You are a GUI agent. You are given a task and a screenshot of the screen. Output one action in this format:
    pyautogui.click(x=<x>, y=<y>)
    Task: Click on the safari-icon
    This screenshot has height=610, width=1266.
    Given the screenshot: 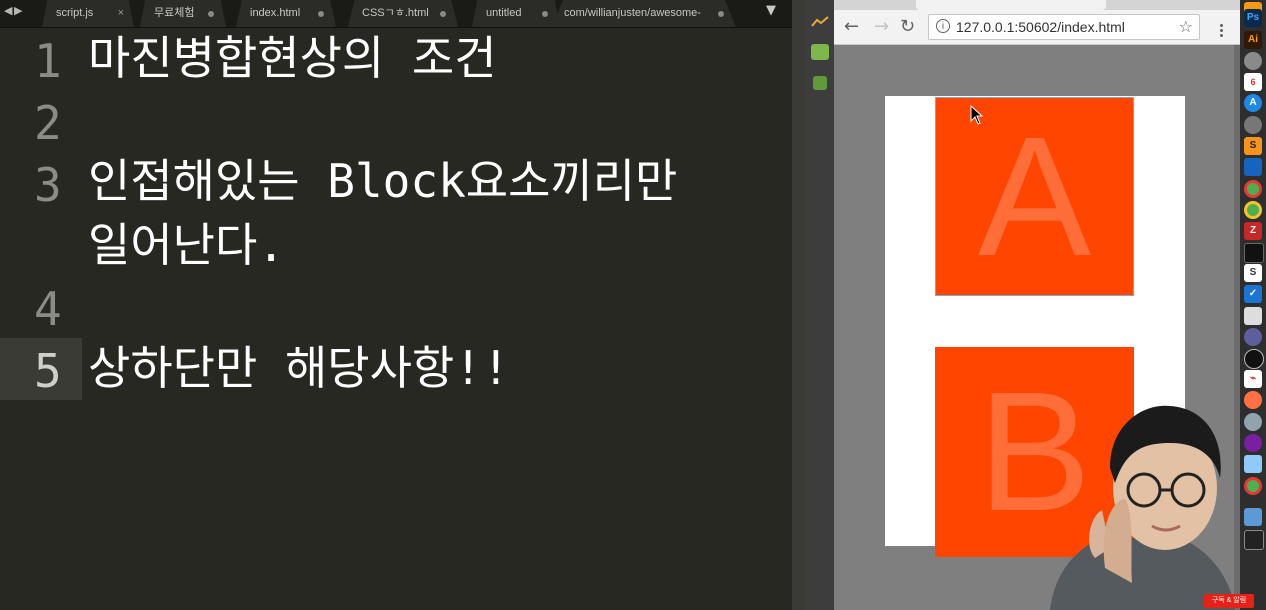 What is the action you would take?
    pyautogui.click(x=1253, y=422)
    